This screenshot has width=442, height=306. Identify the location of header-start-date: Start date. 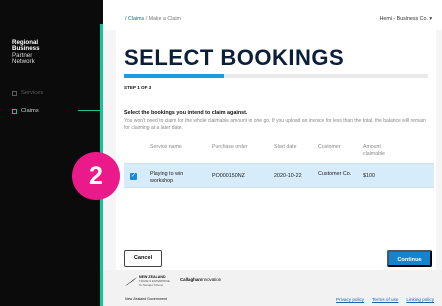
(285, 147).